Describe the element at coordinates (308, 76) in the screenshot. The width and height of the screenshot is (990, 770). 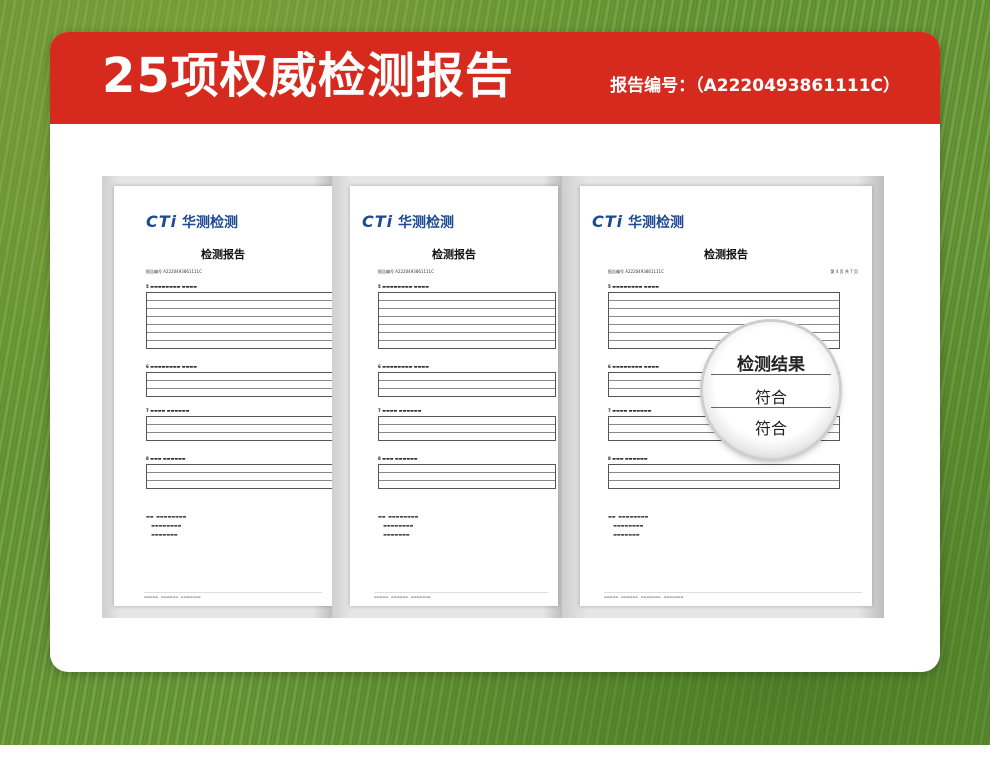
I see `page-title: 25项权威检测报告` at that location.